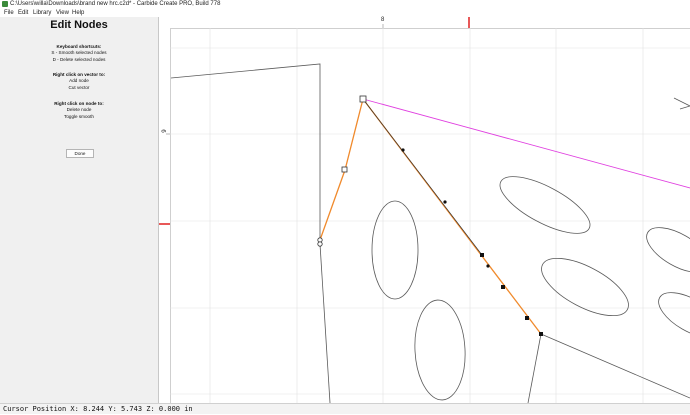 Image resolution: width=690 pixels, height=415 pixels. Describe the element at coordinates (534, 368) in the screenshot. I see `vector-bottom-edge` at that location.